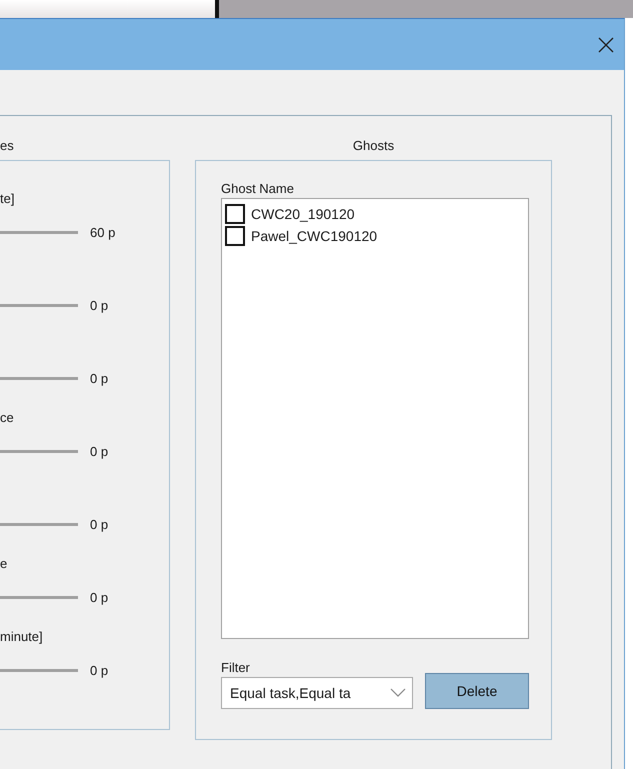  I want to click on slider-label: e, so click(4, 563).